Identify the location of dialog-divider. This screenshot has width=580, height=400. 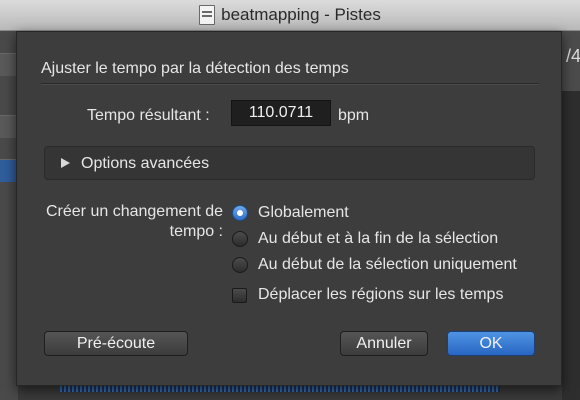
(290, 84).